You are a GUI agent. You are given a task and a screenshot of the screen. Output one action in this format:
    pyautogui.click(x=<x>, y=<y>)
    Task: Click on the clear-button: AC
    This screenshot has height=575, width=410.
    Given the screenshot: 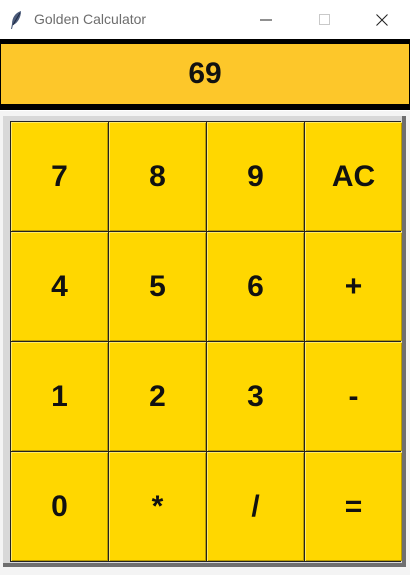 What is the action you would take?
    pyautogui.click(x=353, y=176)
    